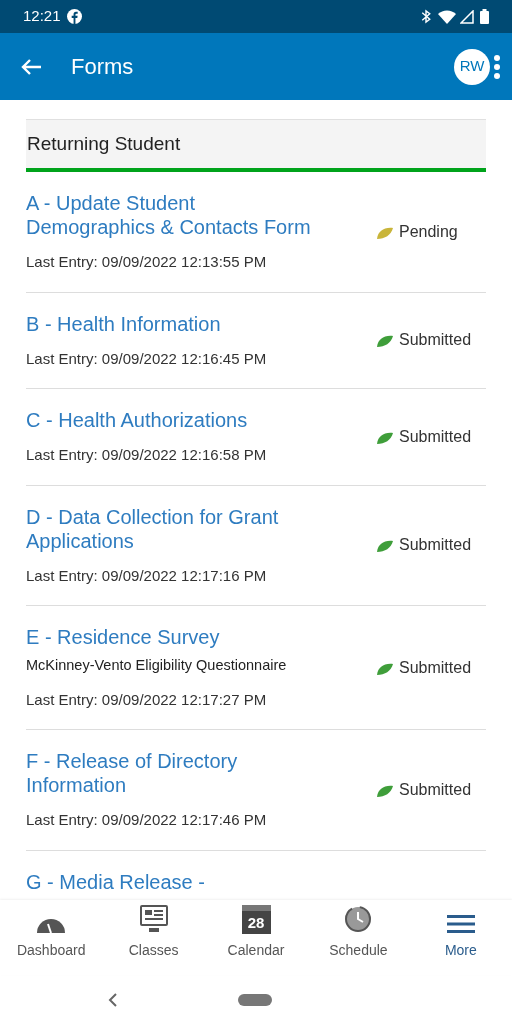 Image resolution: width=512 pixels, height=1024 pixels. What do you see at coordinates (157, 665) in the screenshot?
I see `form-subtitle: McKinney-Vento Eligibility Questionnaire` at bounding box center [157, 665].